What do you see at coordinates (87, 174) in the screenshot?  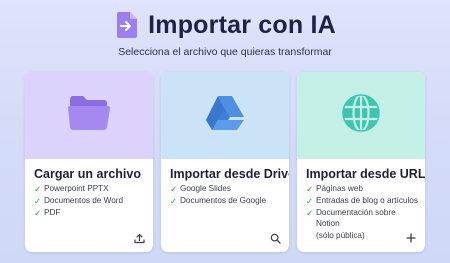 I see `card-title: Cargar un archivo` at bounding box center [87, 174].